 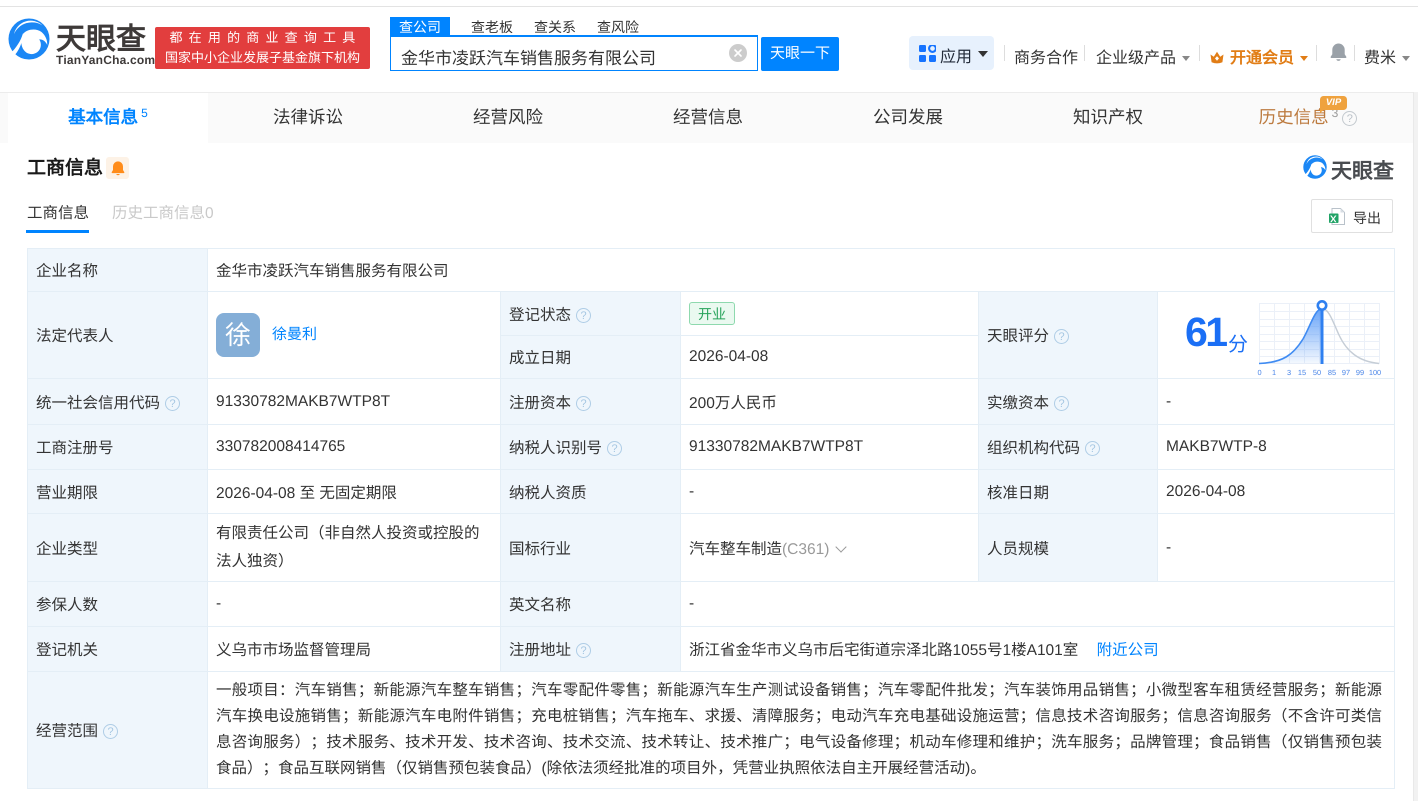 What do you see at coordinates (1375, 372) in the screenshot?
I see `svg-text: 100` at bounding box center [1375, 372].